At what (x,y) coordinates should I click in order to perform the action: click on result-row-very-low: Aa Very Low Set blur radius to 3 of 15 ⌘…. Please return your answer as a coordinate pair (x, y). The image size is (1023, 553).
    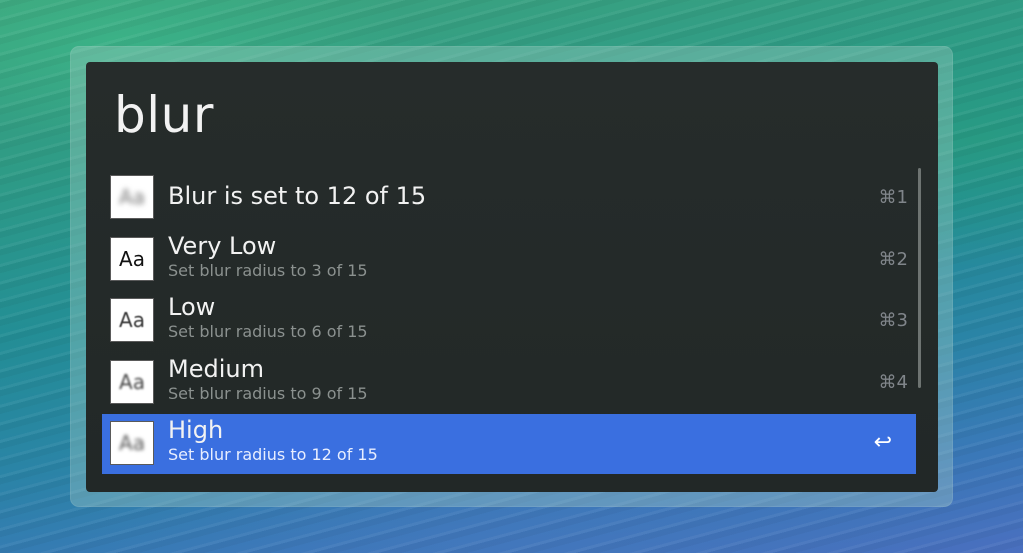
    Looking at the image, I should click on (509, 261).